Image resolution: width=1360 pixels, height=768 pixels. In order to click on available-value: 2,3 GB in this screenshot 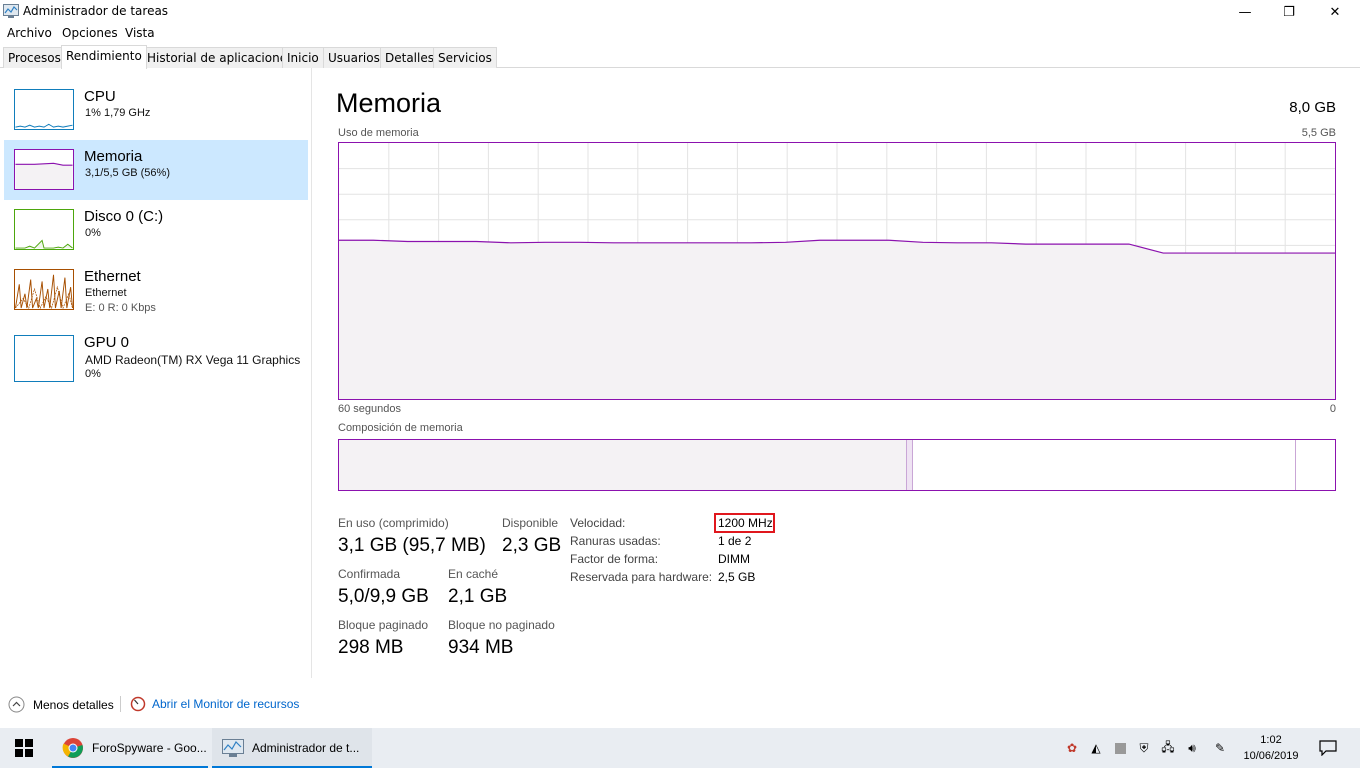, I will do `click(532, 545)`.